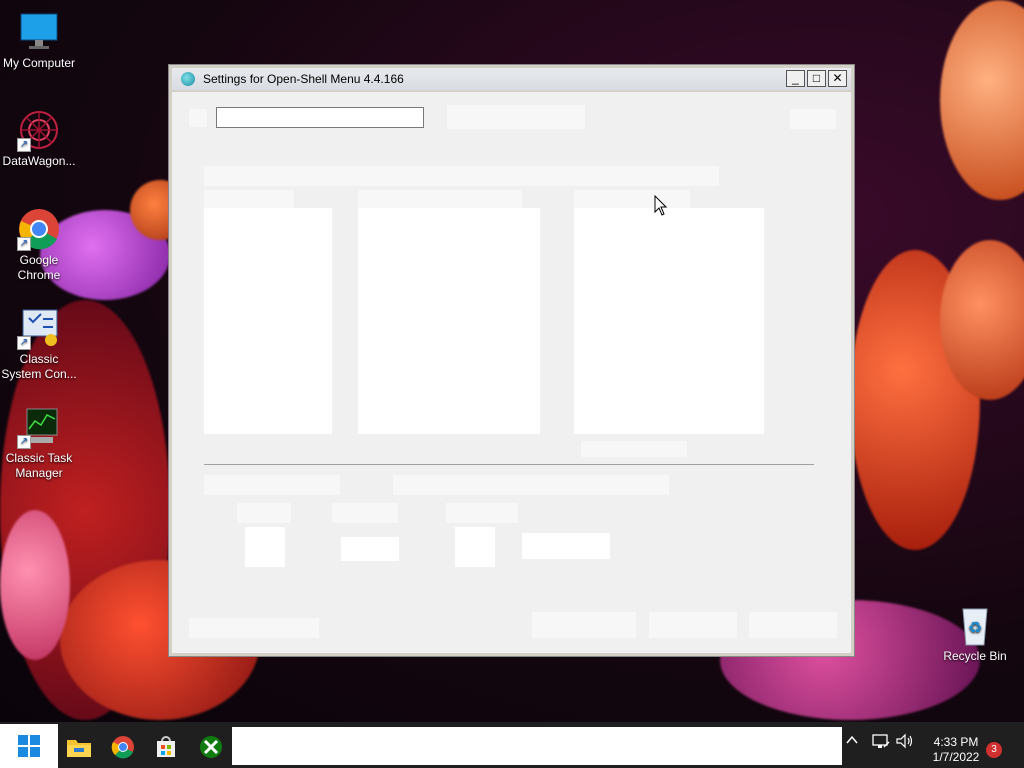 This screenshot has width=1024, height=768. I want to click on open-shell-icon, so click(188, 79).